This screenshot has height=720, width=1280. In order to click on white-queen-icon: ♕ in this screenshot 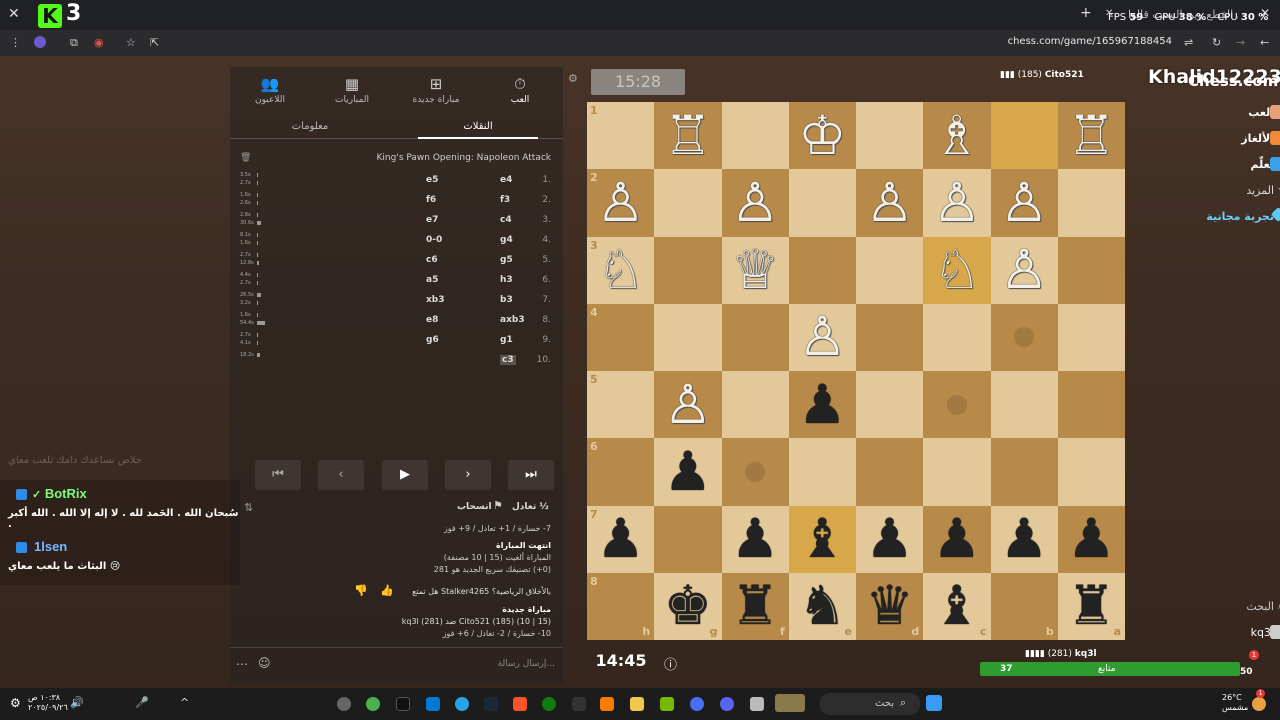, I will do `click(755, 270)`.